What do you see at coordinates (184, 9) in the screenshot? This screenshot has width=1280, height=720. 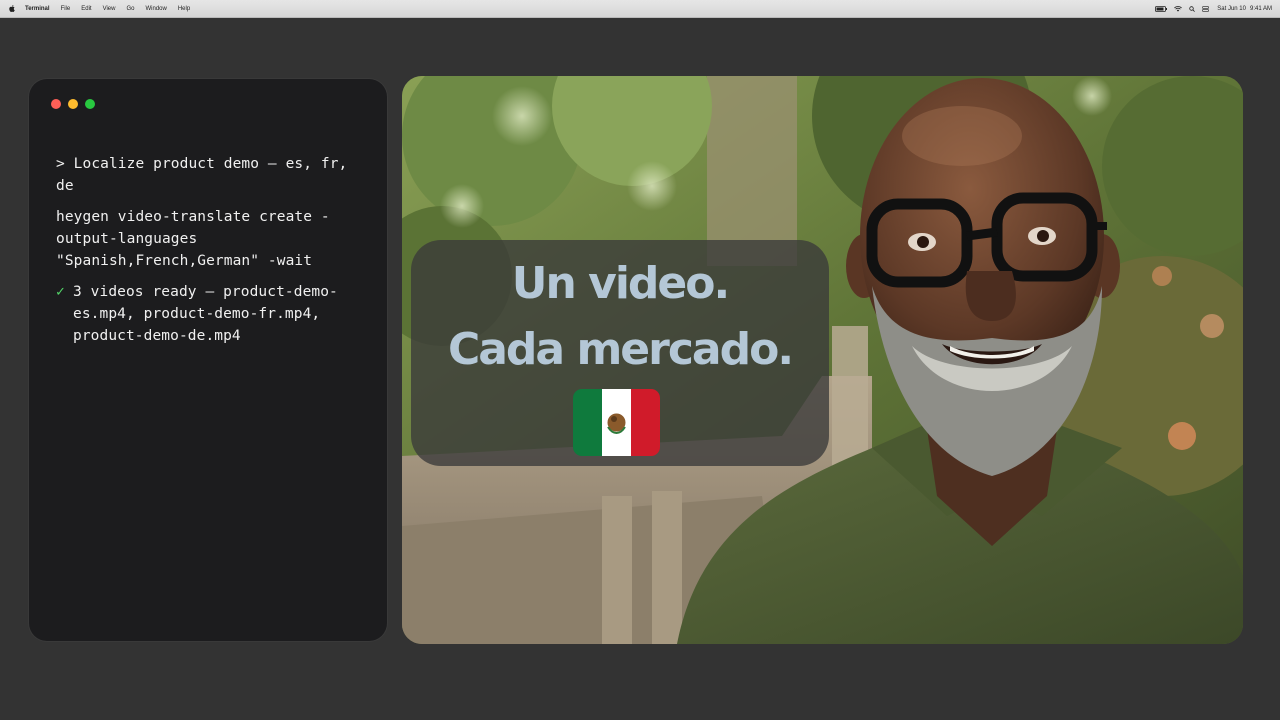 I see `menu-help: Help` at bounding box center [184, 9].